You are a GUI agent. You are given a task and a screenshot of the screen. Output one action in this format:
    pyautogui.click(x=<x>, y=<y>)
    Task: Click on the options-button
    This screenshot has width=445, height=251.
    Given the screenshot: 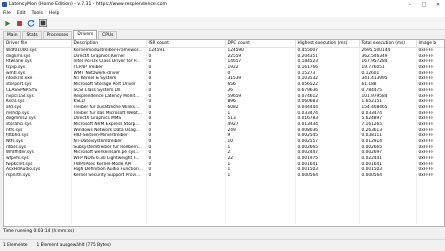 What is the action you would take?
    pyautogui.click(x=43, y=23)
    